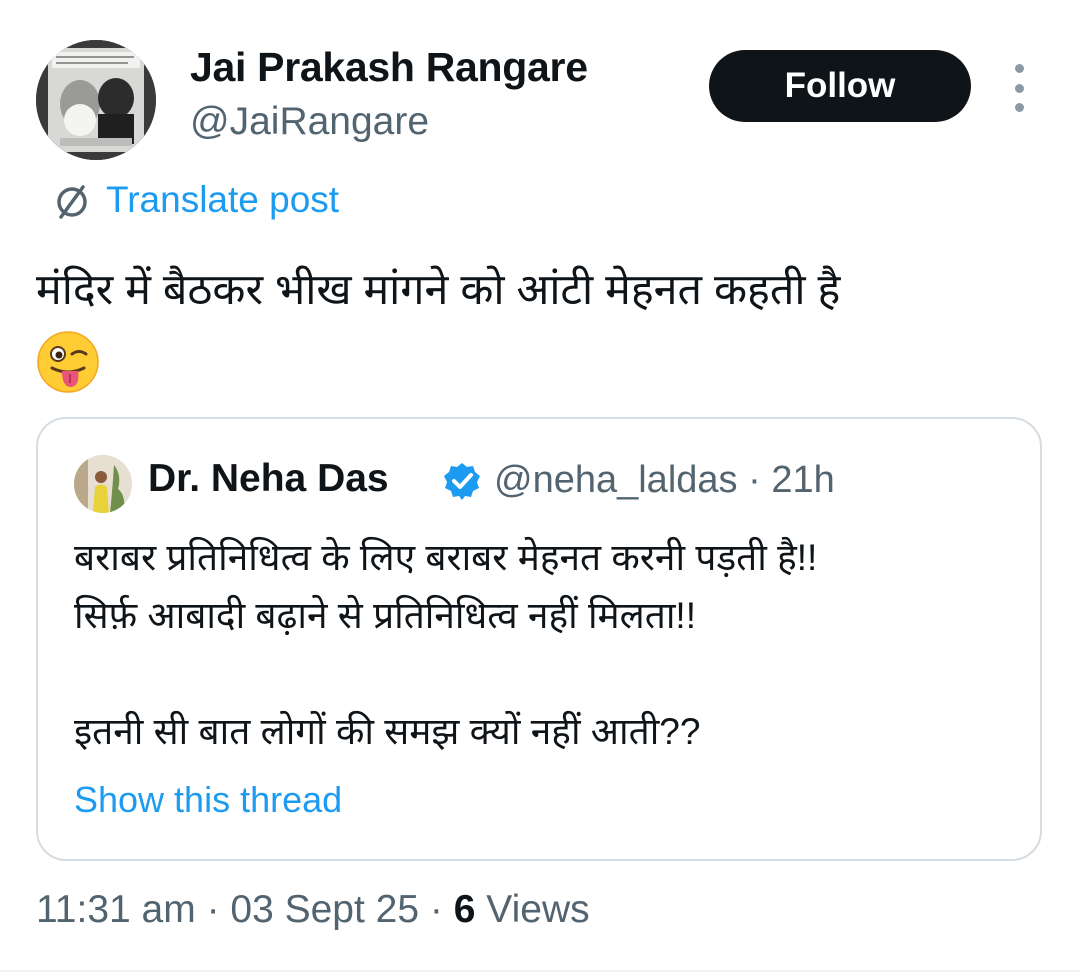 The width and height of the screenshot is (1080, 978). Describe the element at coordinates (840, 86) in the screenshot. I see `follow-button: Follow` at that location.